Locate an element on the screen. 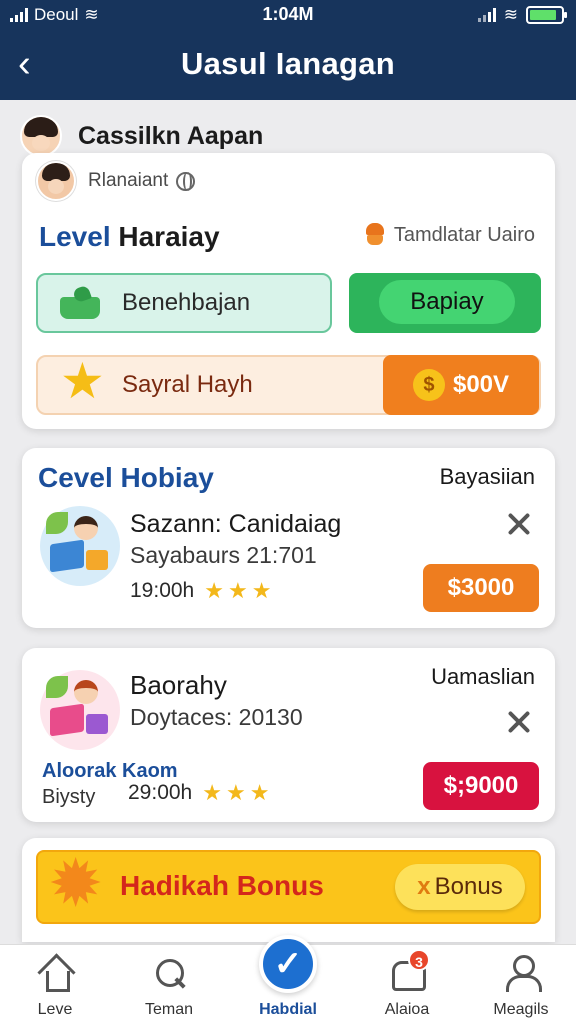 The width and height of the screenshot is (576, 1024). nav-label: Meagils is located at coordinates (521, 1009).